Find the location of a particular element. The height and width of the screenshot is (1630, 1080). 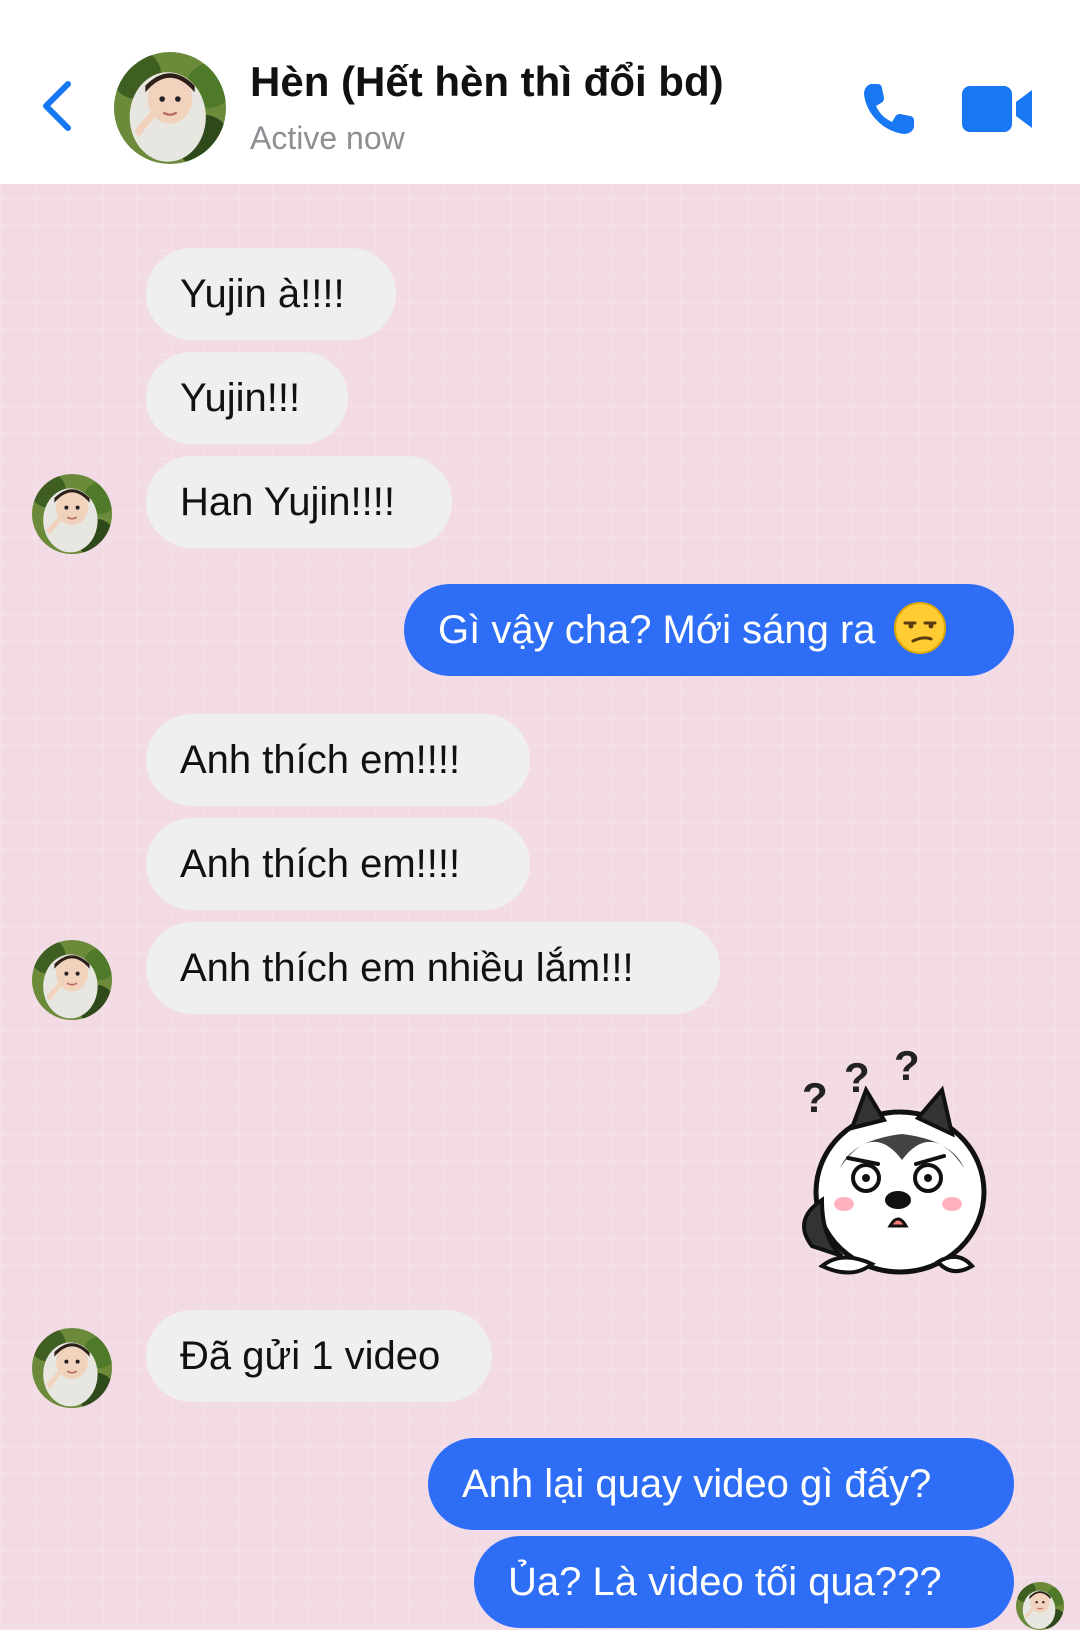

video-call-button is located at coordinates (998, 109).